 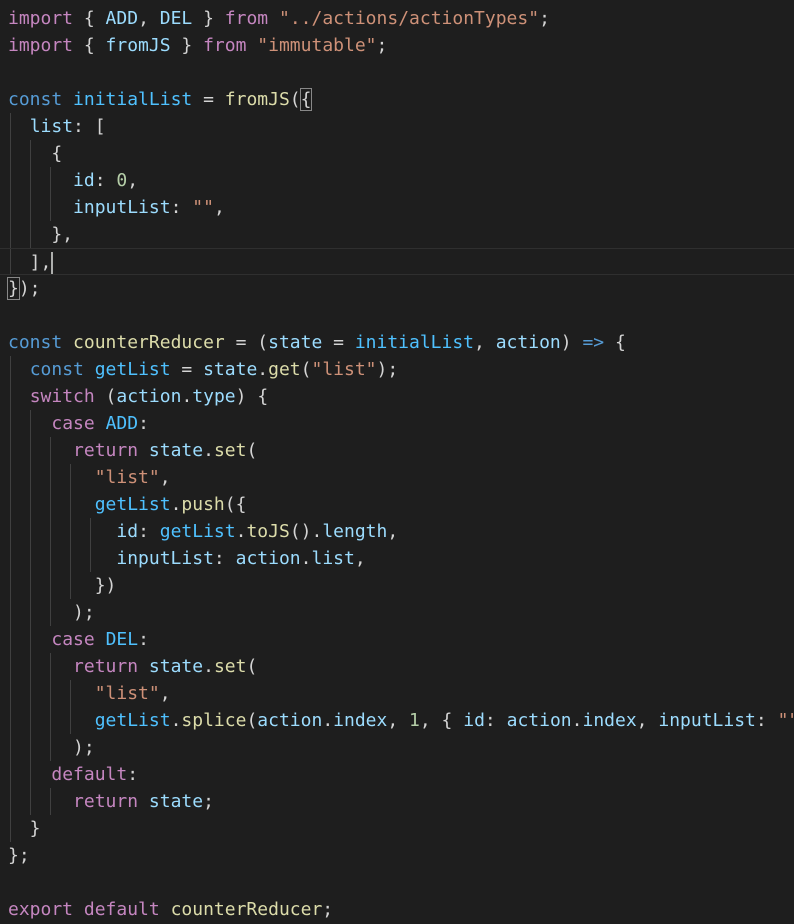 I want to click on code-line: inputList: action.list,, so click(x=397, y=558).